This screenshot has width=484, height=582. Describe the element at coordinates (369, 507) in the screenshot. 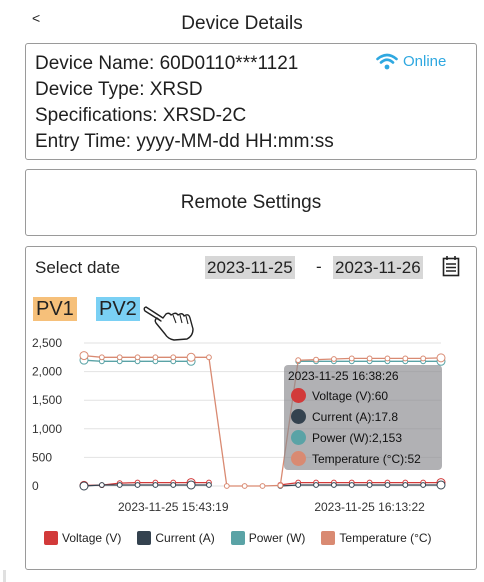

I see `x-tick-label: 2023-11-25 16:13:22` at that location.